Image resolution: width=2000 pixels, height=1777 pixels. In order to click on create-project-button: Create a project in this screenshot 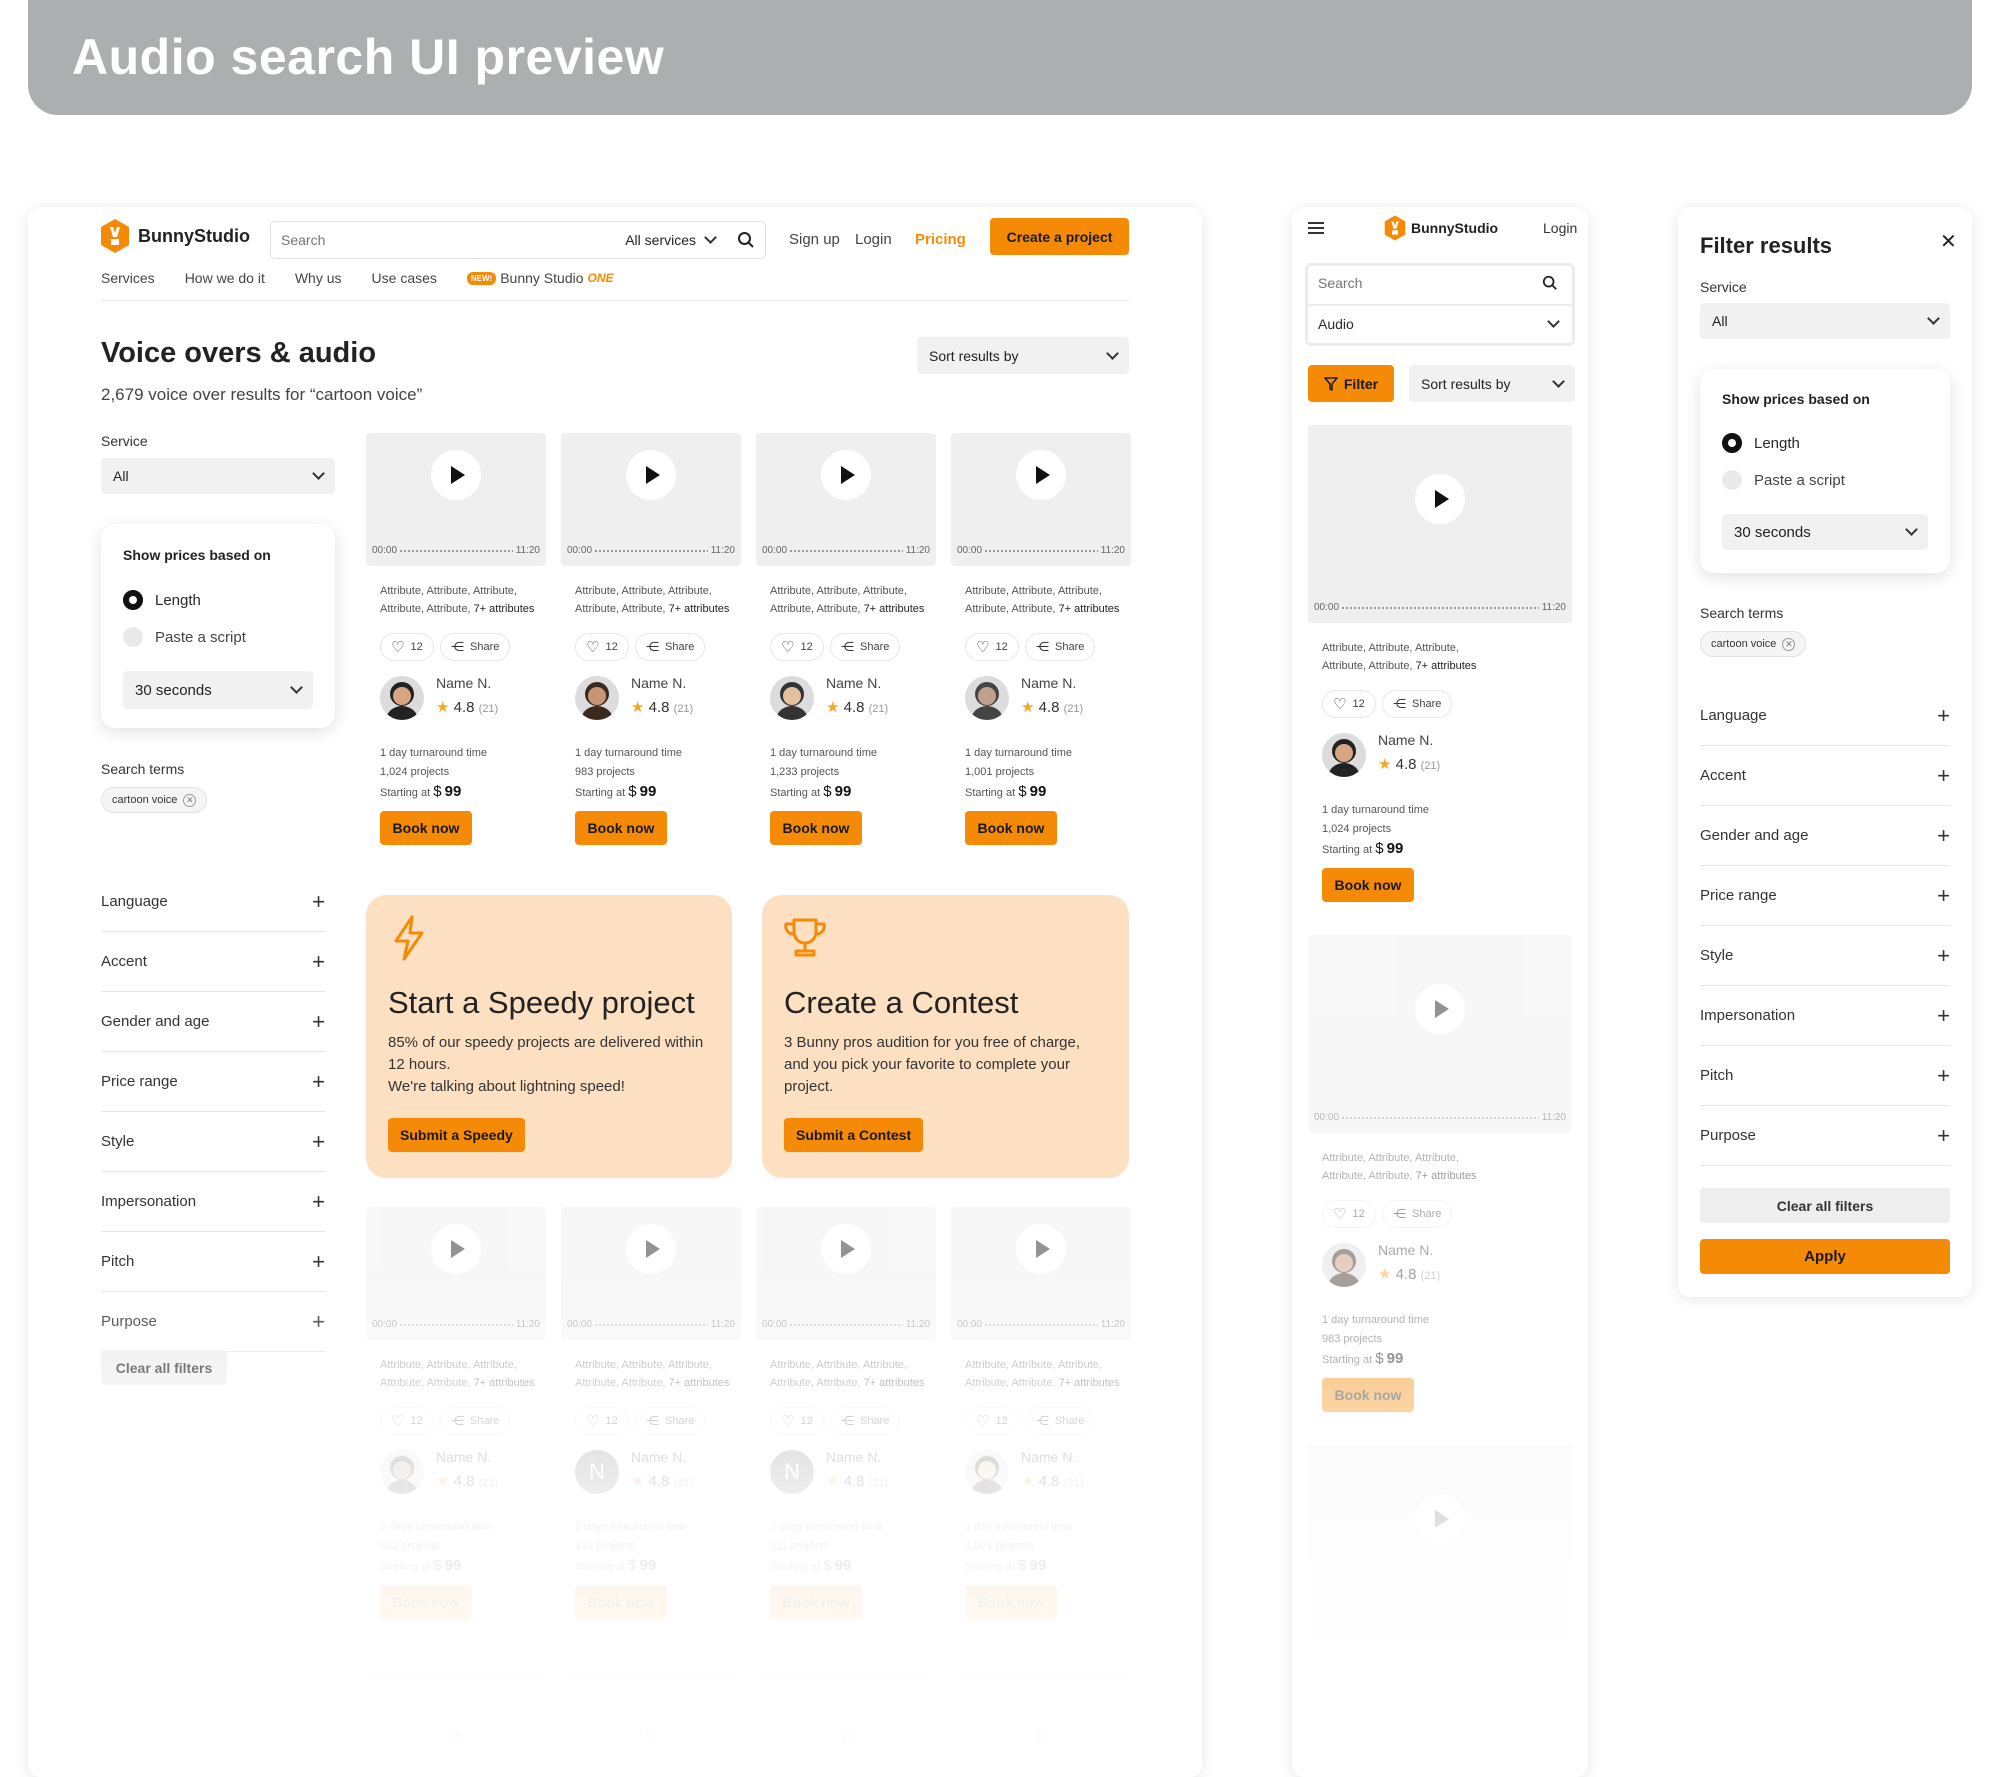, I will do `click(1059, 236)`.